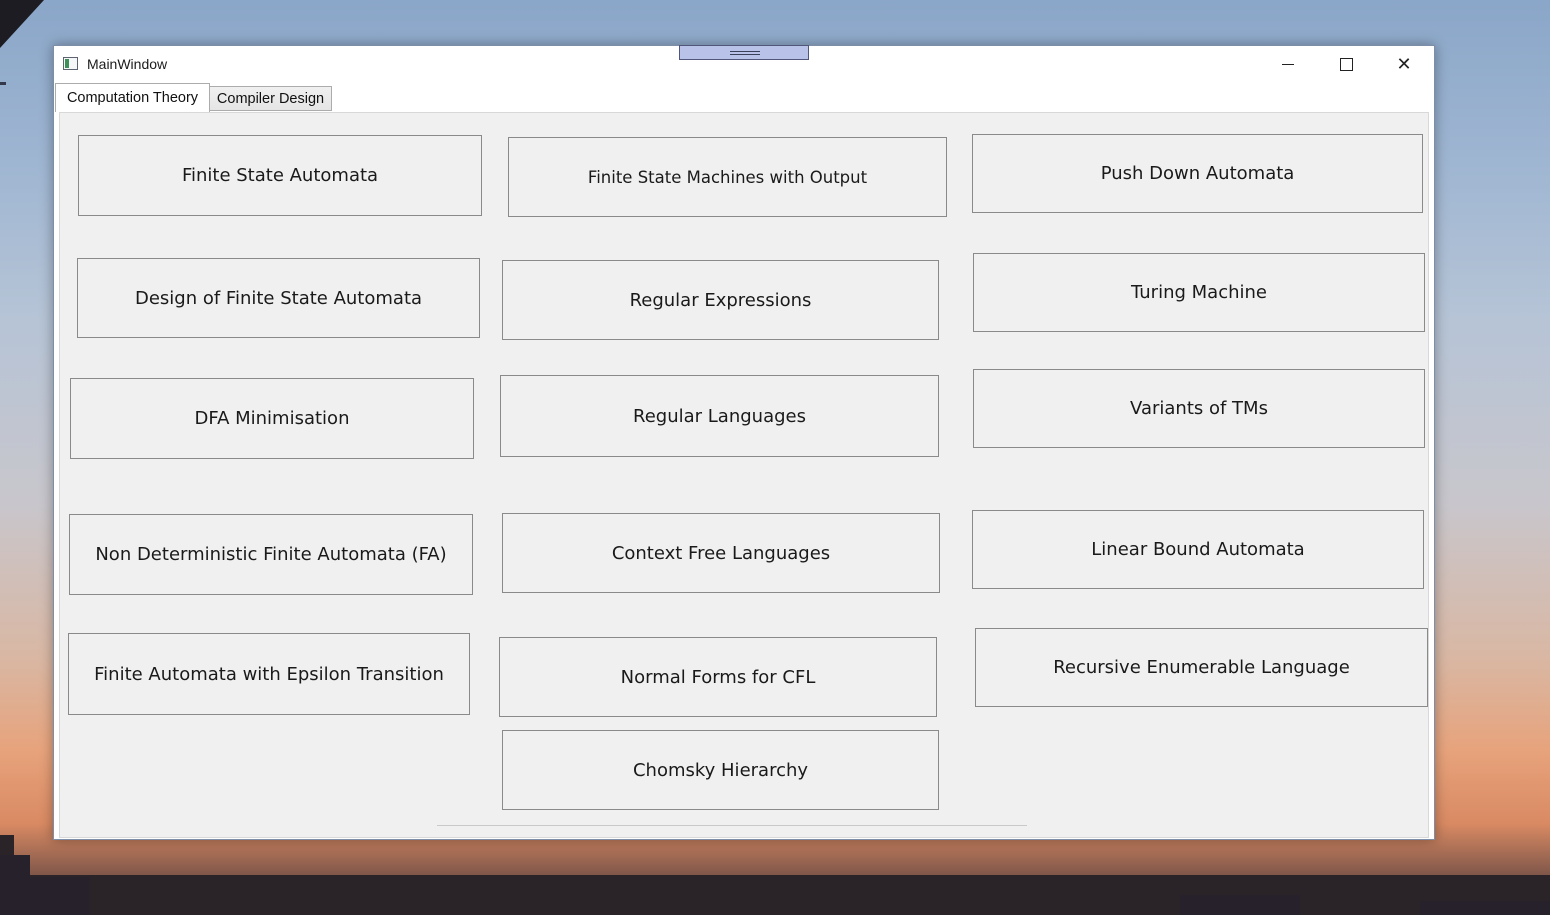 This screenshot has height=915, width=1550. Describe the element at coordinates (775, 875) in the screenshot. I see `desktop-skyline` at that location.